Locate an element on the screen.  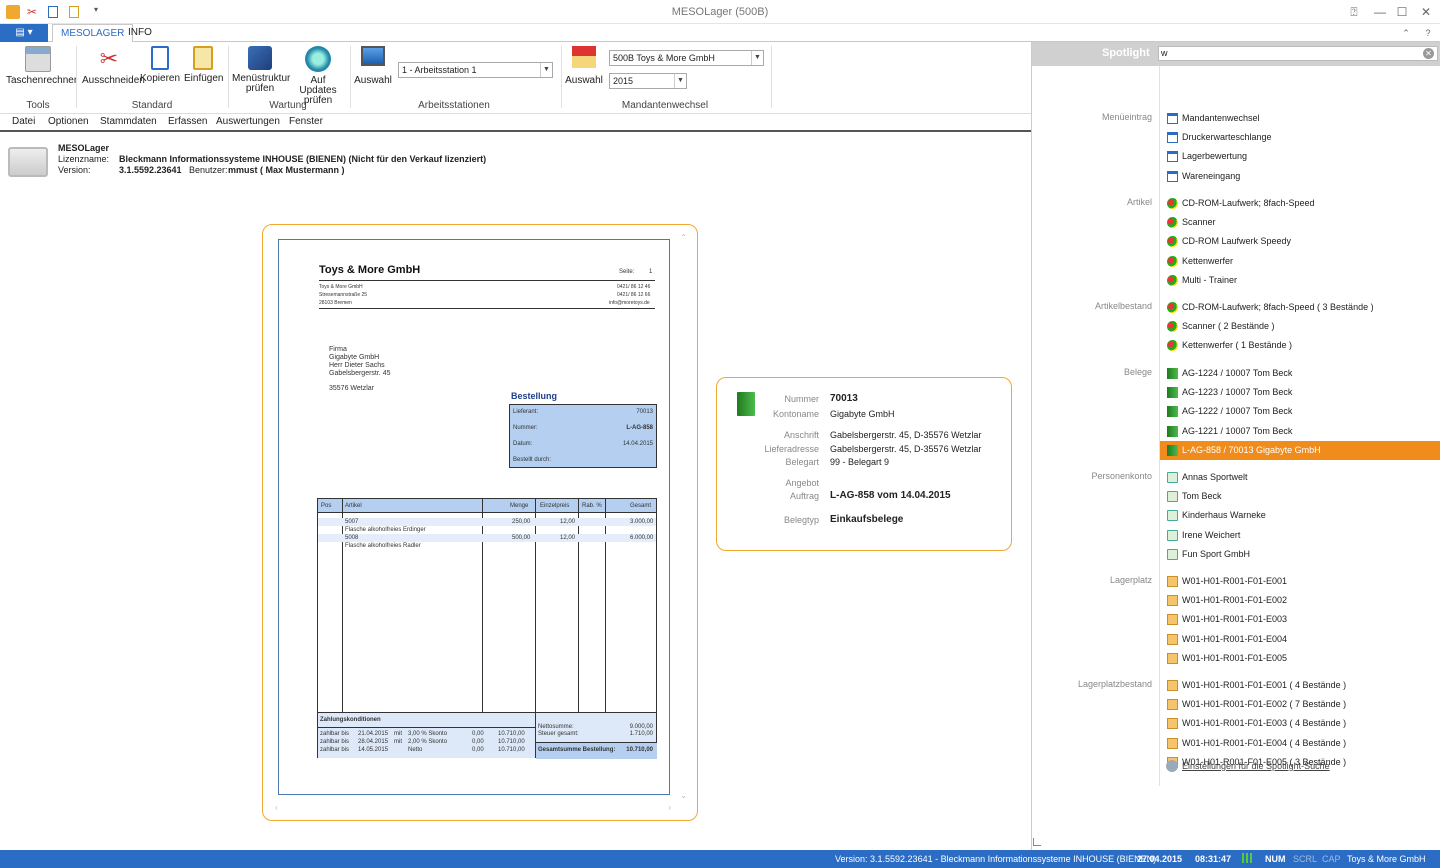
help-icon: ⍰ is located at coordinates (1354, 12).